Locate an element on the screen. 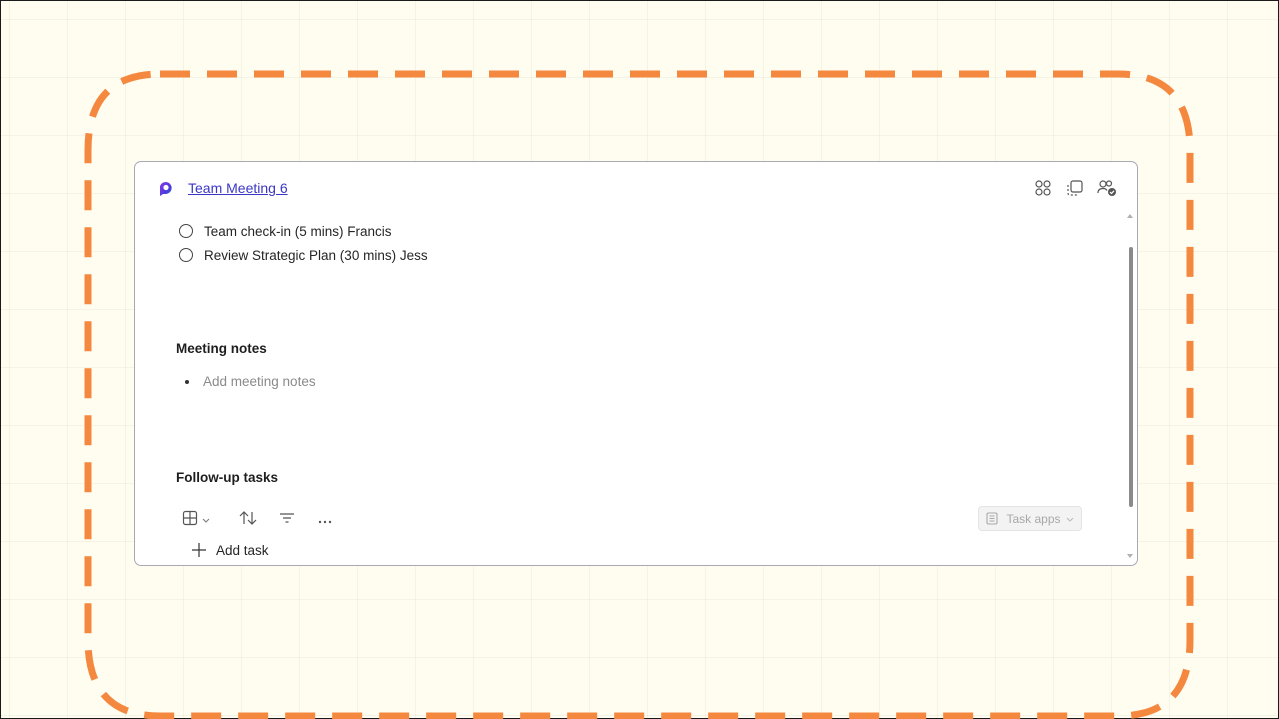  copy-component-icon is located at coordinates (1075, 188).